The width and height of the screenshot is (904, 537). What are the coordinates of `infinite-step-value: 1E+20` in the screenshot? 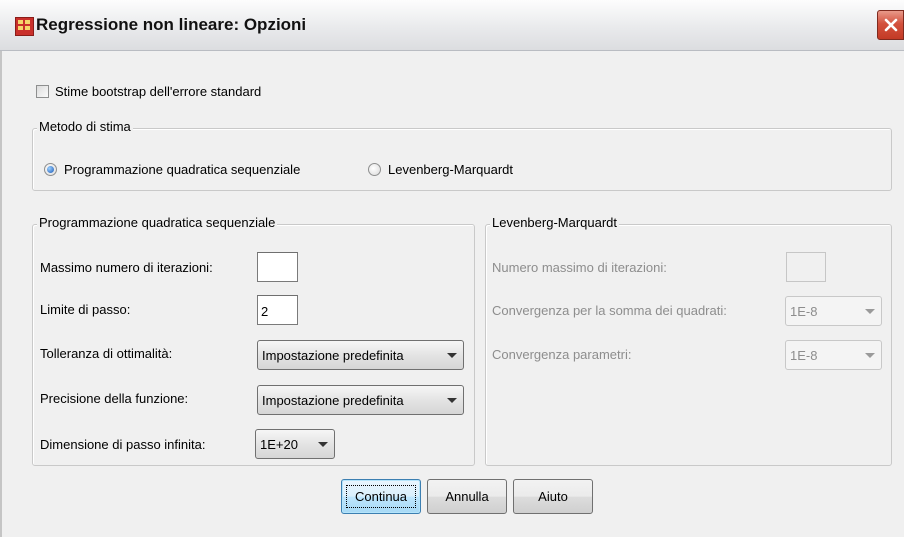 It's located at (279, 444).